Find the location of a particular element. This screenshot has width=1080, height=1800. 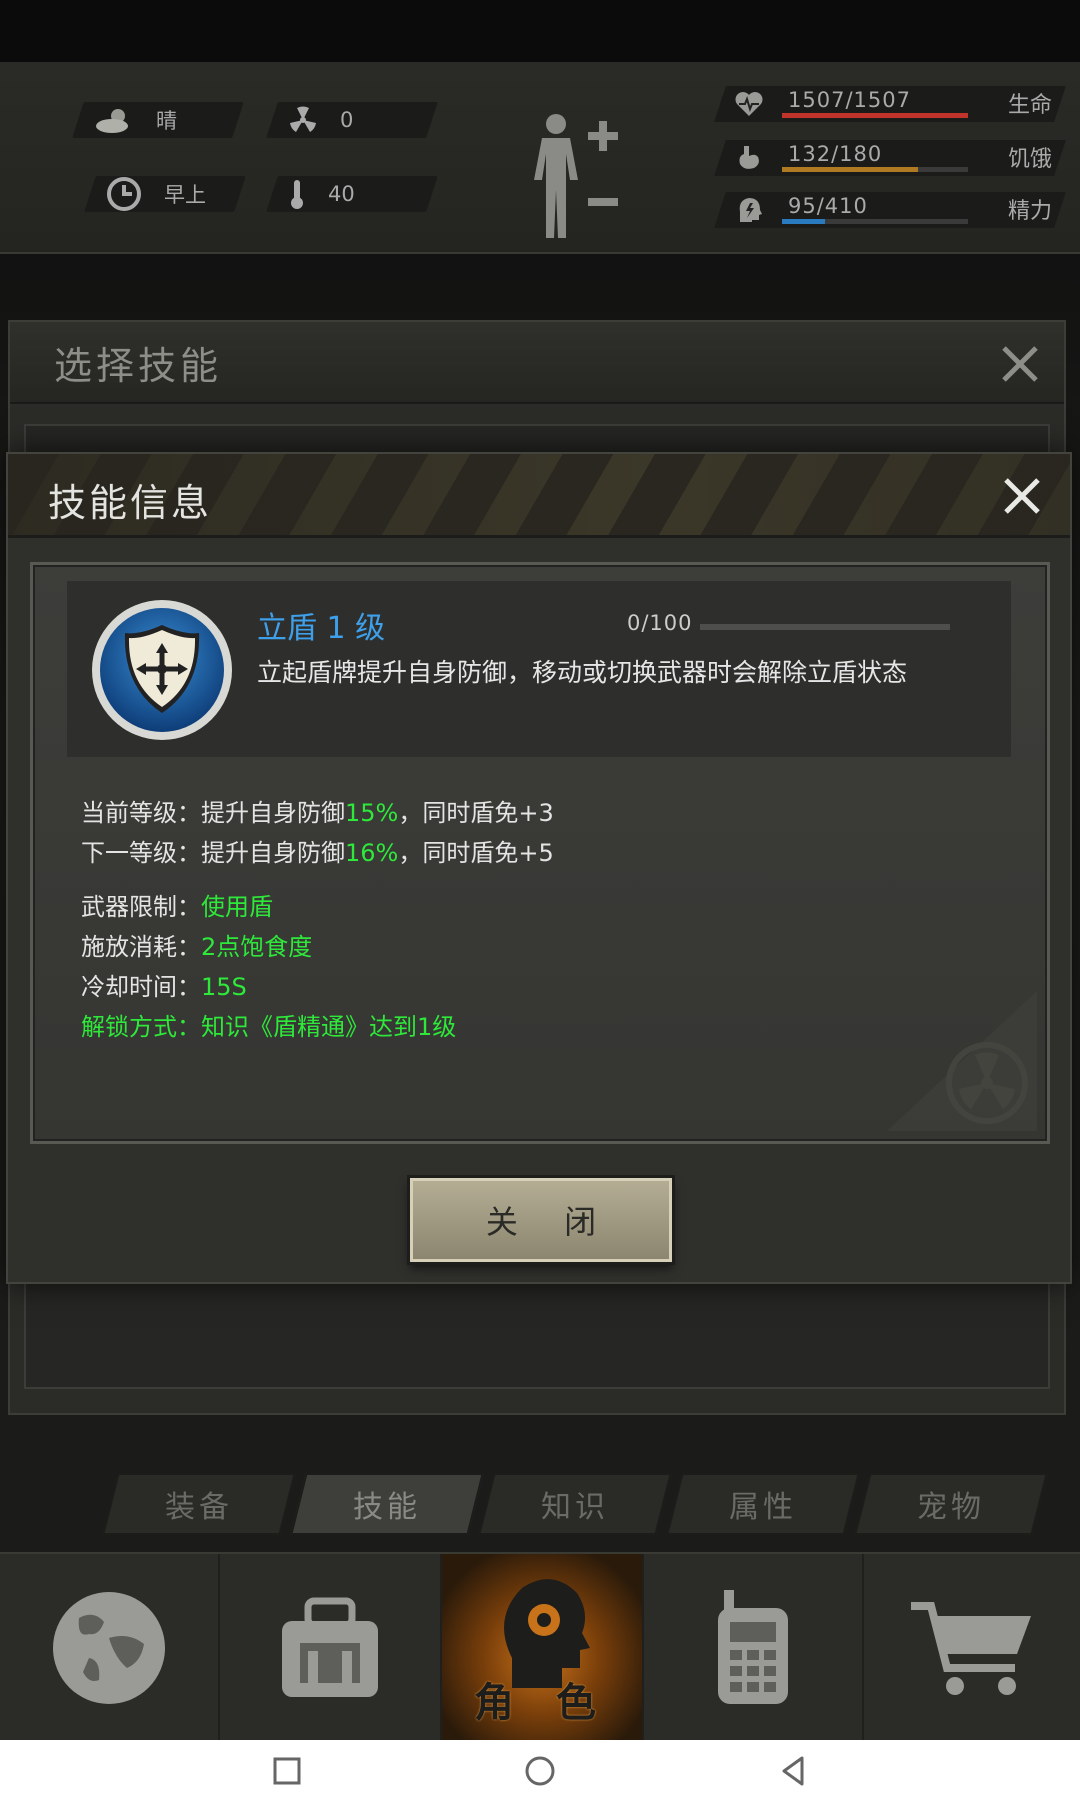

status-bar is located at coordinates (540, 31).